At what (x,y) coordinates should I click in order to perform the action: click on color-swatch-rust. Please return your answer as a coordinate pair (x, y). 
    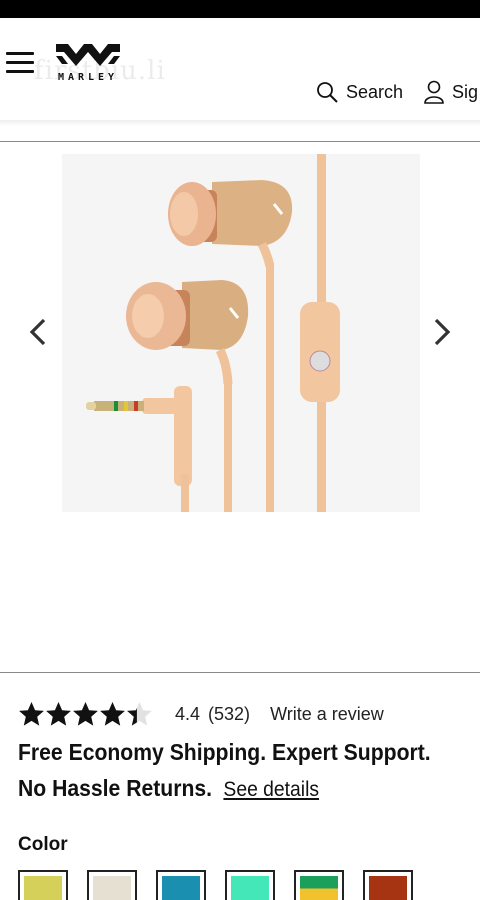
    Looking at the image, I should click on (388, 885).